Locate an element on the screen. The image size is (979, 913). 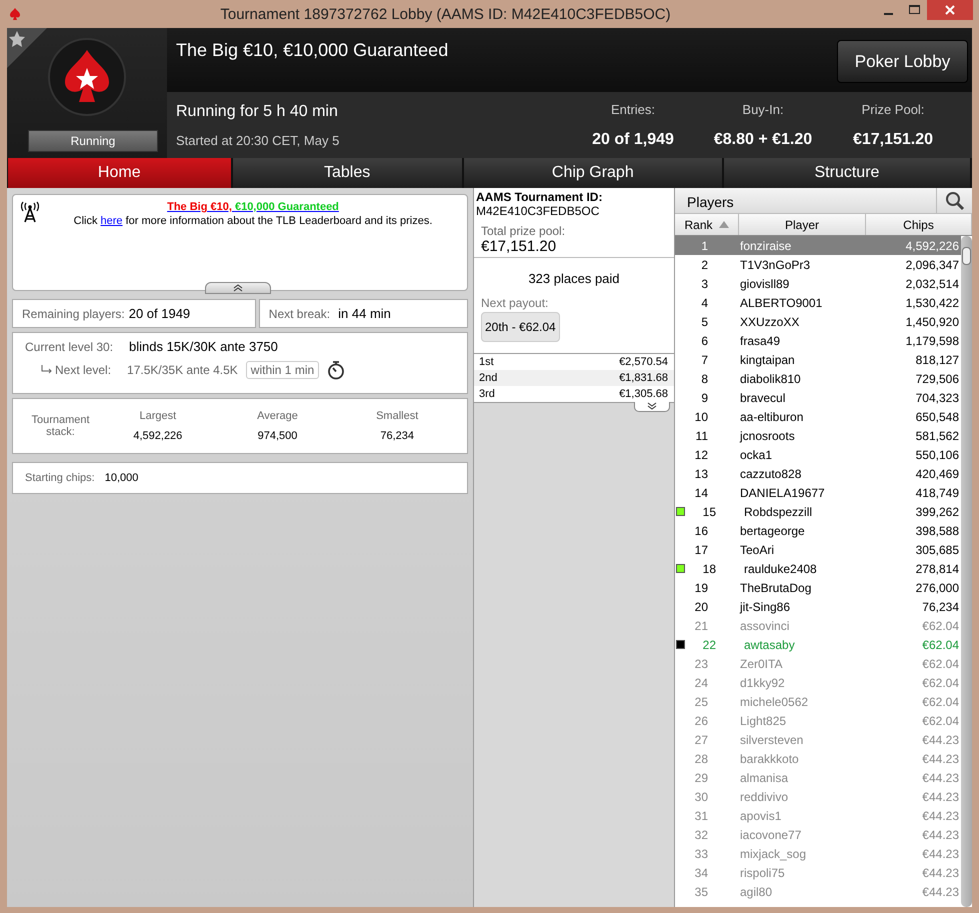
player-name: diabolik810 is located at coordinates (770, 379).